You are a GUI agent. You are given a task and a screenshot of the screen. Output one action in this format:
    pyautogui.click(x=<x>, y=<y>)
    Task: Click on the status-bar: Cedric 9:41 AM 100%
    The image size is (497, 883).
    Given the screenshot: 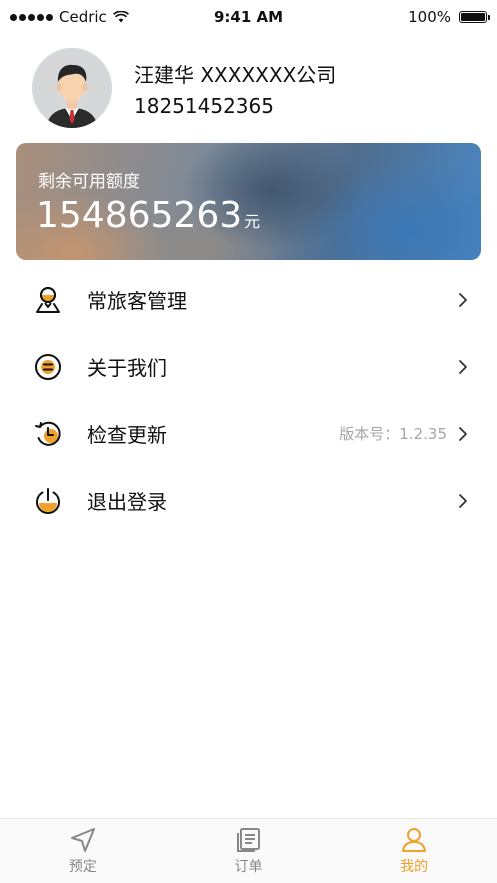 What is the action you would take?
    pyautogui.click(x=248, y=17)
    